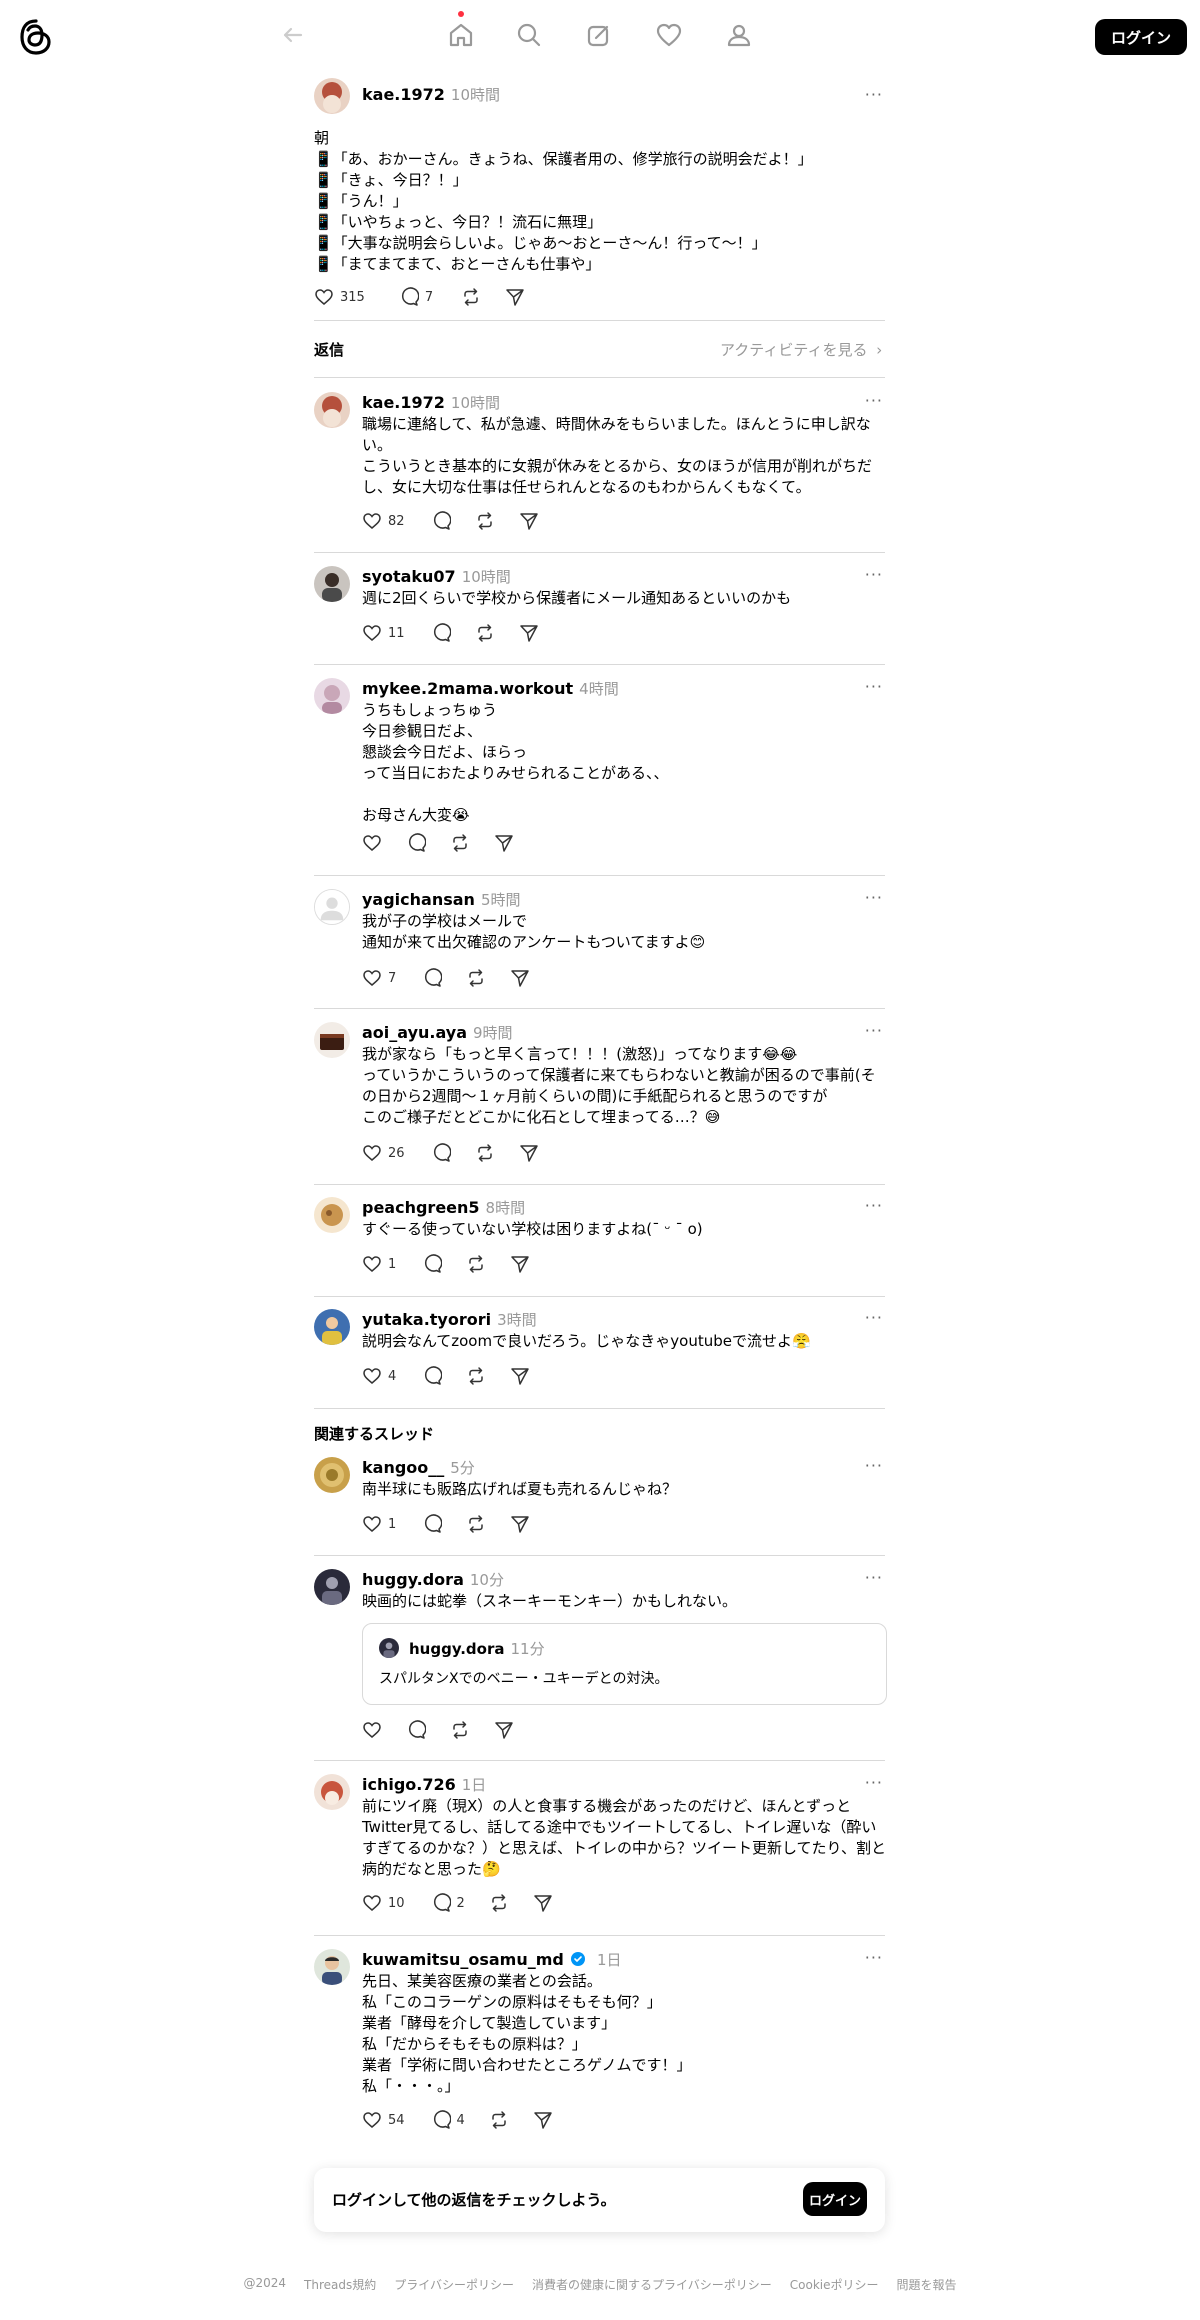 Image resolution: width=1200 pixels, height=2320 pixels. What do you see at coordinates (379, 1376) in the screenshot?
I see `like-button: 4` at bounding box center [379, 1376].